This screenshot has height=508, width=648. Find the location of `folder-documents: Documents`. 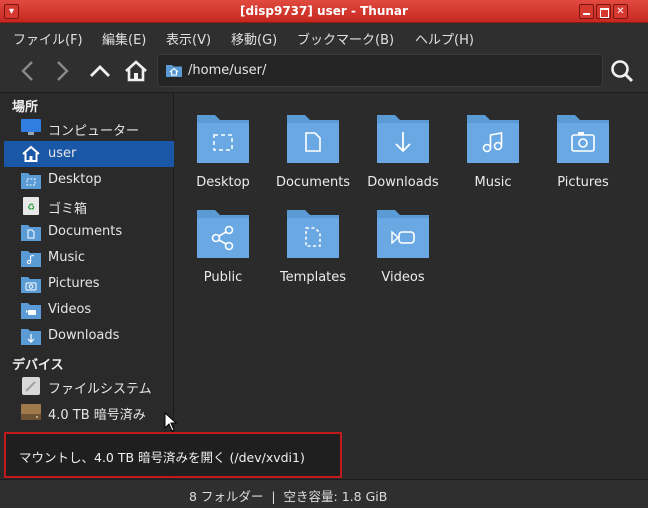

folder-documents: Documents is located at coordinates (313, 147).